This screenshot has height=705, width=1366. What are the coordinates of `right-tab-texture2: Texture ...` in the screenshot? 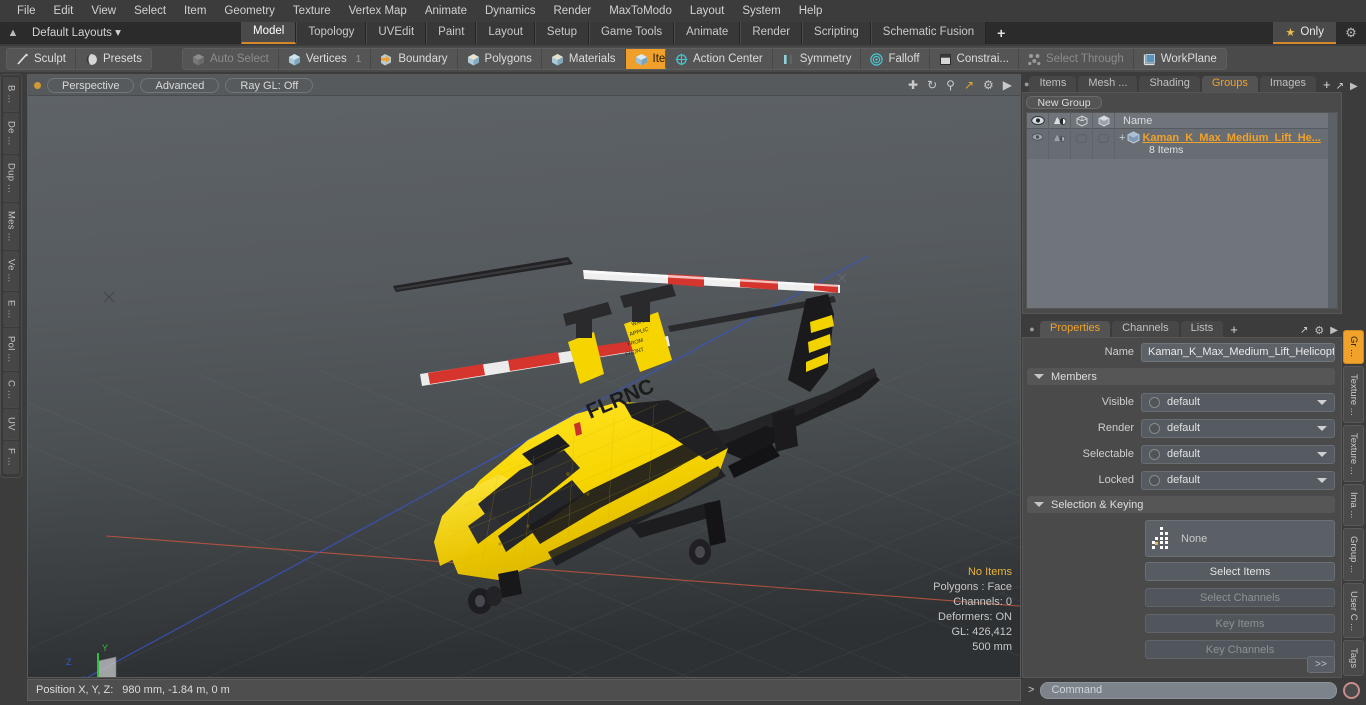 It's located at (1353, 454).